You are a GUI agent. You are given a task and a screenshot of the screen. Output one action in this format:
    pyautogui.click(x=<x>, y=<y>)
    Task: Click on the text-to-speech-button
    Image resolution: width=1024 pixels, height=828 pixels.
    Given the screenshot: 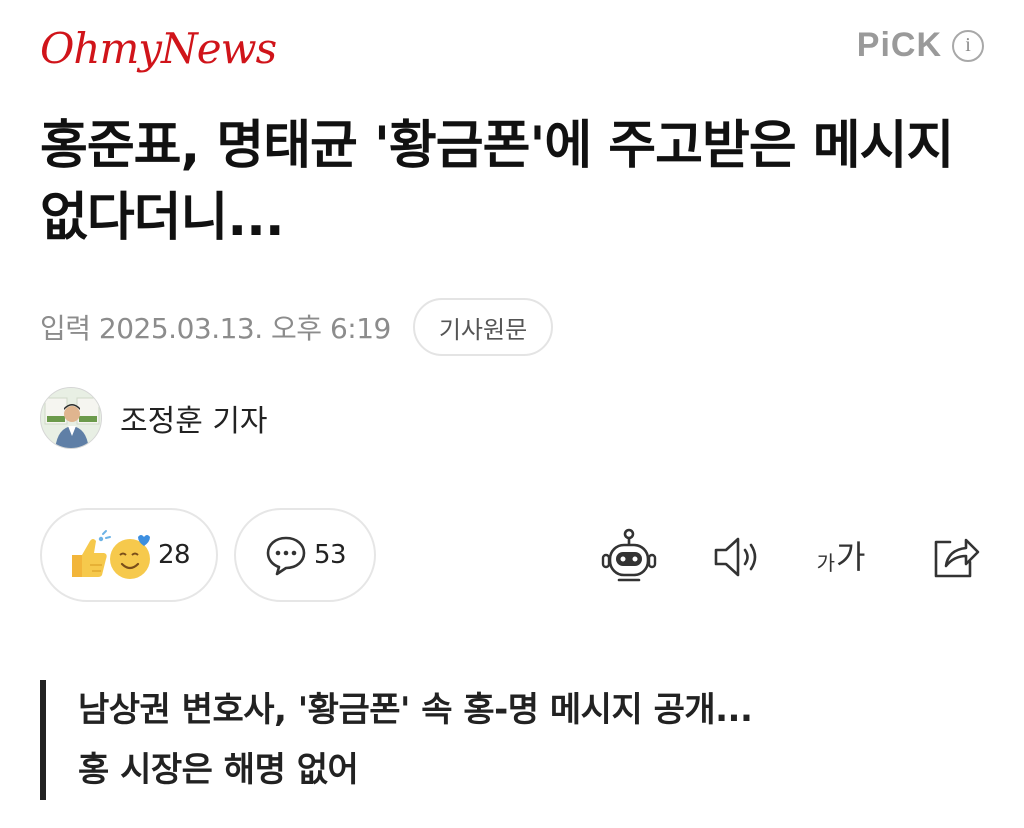 What is the action you would take?
    pyautogui.click(x=737, y=557)
    